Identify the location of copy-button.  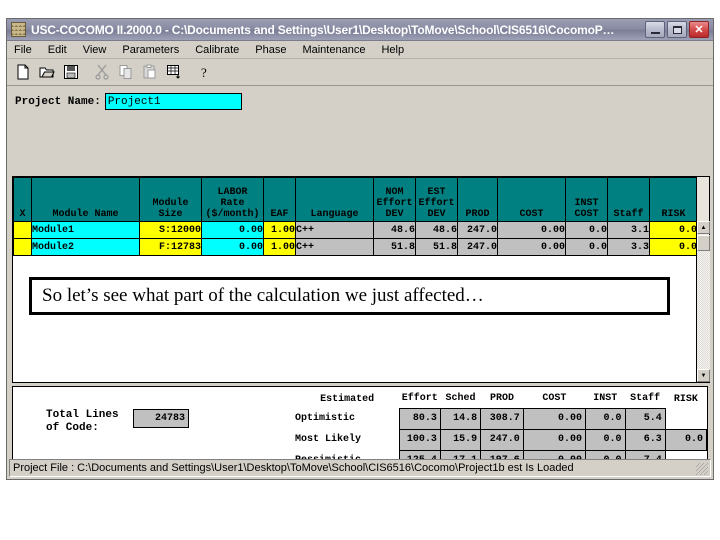
(125, 72).